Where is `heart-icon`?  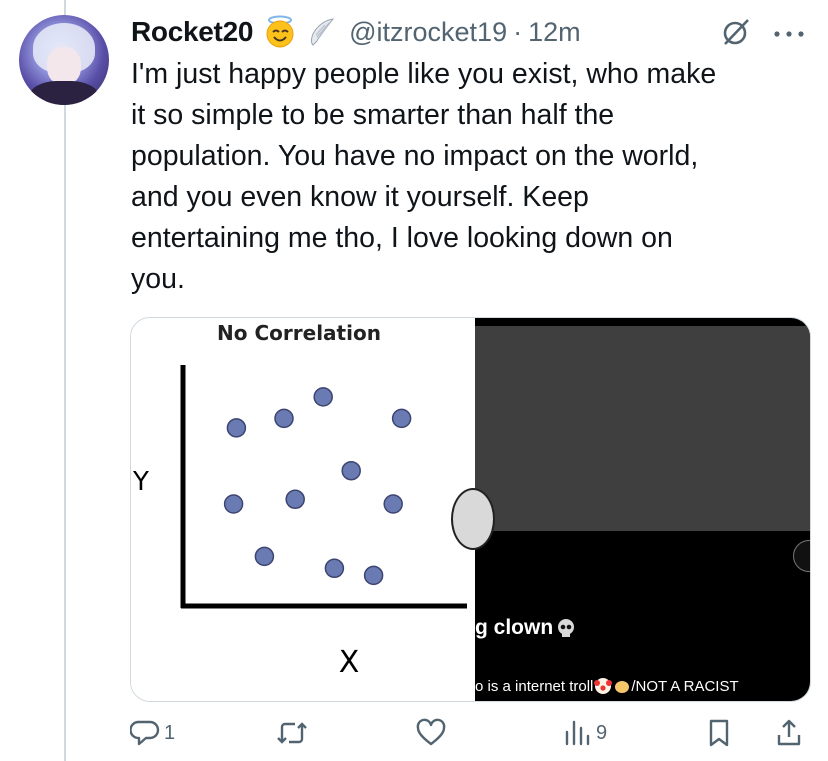
heart-icon is located at coordinates (431, 732).